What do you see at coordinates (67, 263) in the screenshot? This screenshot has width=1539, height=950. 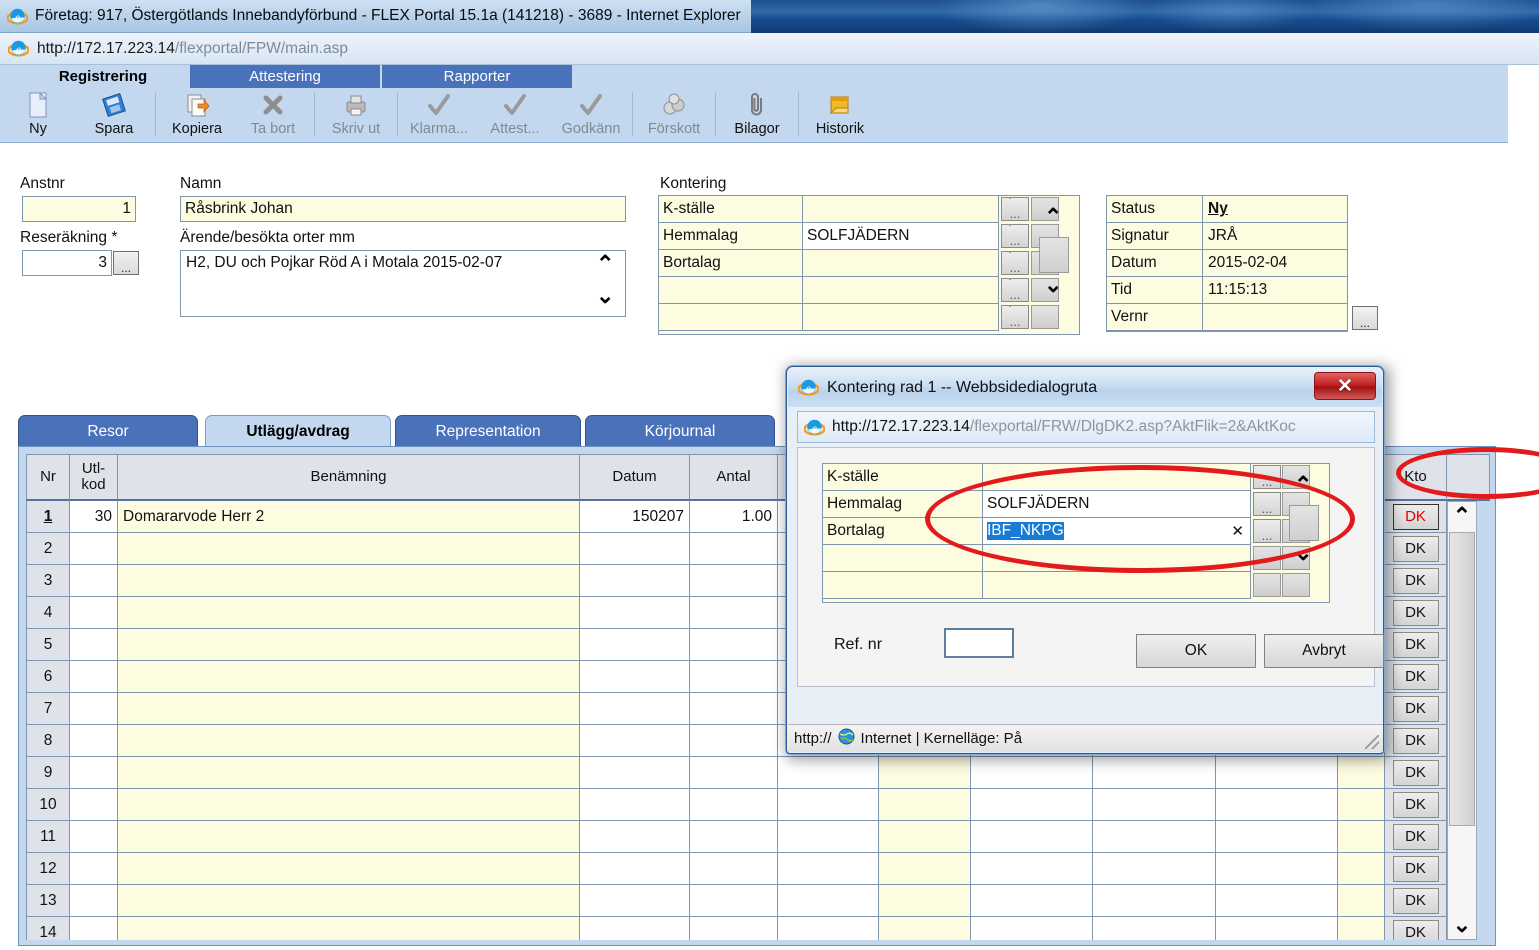 I see `reserakning-input: 3` at bounding box center [67, 263].